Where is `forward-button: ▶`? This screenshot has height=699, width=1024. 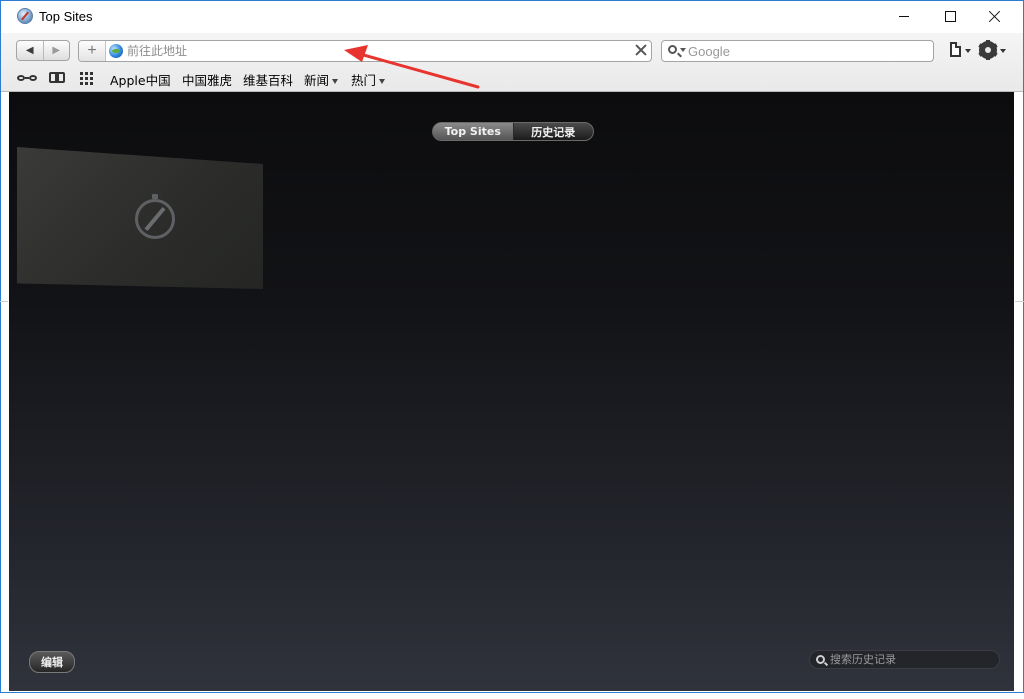
forward-button: ▶ is located at coordinates (56, 50).